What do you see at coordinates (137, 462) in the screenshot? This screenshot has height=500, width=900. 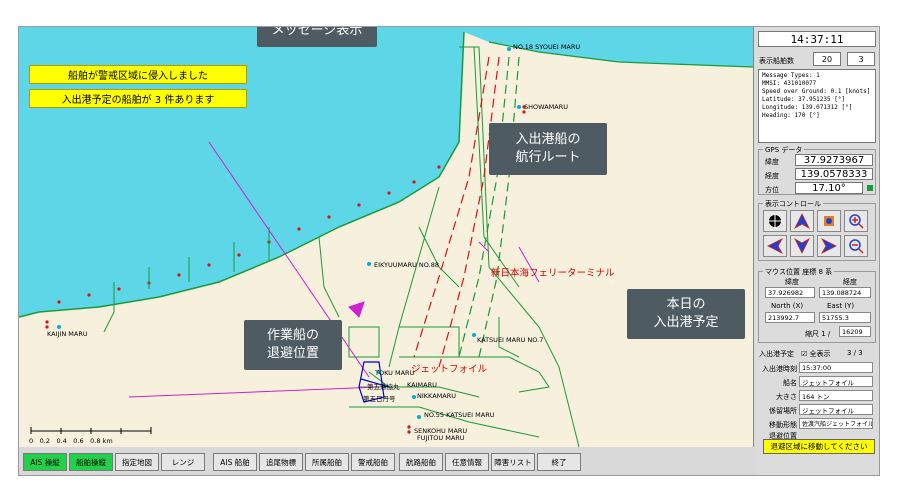 I see `toolbar-map-button: 指定地図` at bounding box center [137, 462].